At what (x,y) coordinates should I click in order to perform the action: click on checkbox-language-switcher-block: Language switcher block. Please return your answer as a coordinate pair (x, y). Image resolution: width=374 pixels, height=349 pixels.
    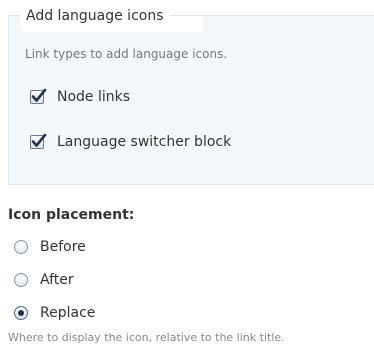
    Looking at the image, I should click on (130, 142).